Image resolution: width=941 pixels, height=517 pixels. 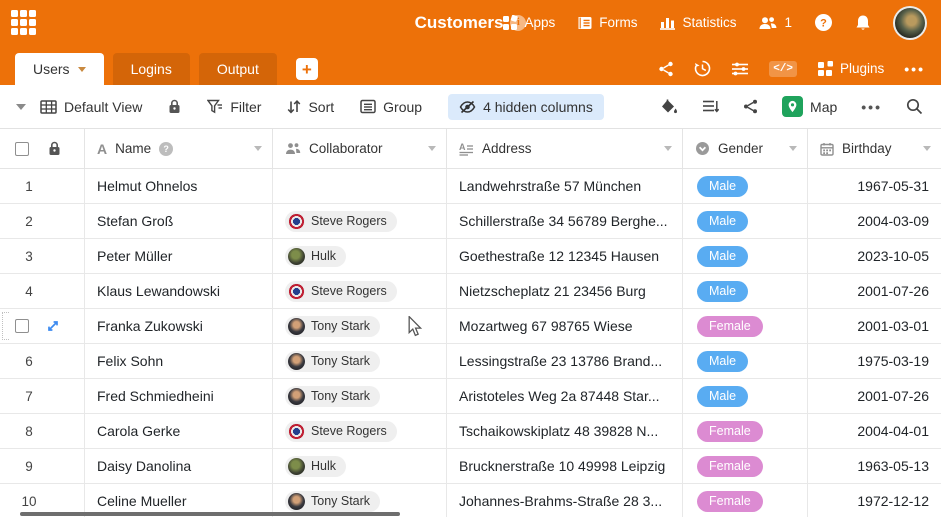 What do you see at coordinates (42, 361) in the screenshot?
I see `row-head-cell: 6` at bounding box center [42, 361].